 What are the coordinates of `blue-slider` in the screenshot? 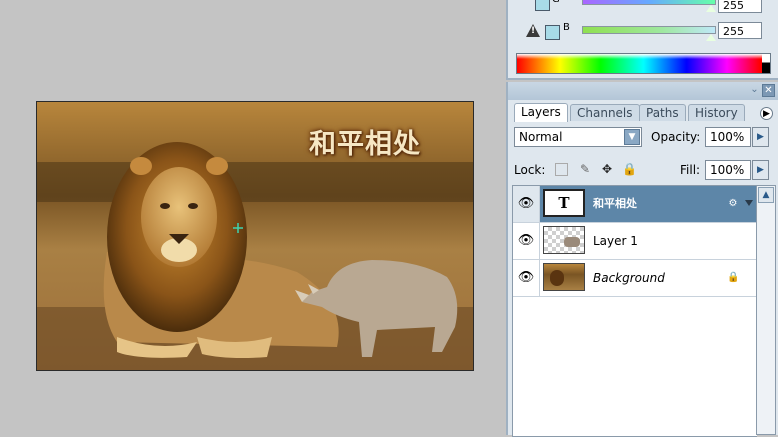 It's located at (649, 30).